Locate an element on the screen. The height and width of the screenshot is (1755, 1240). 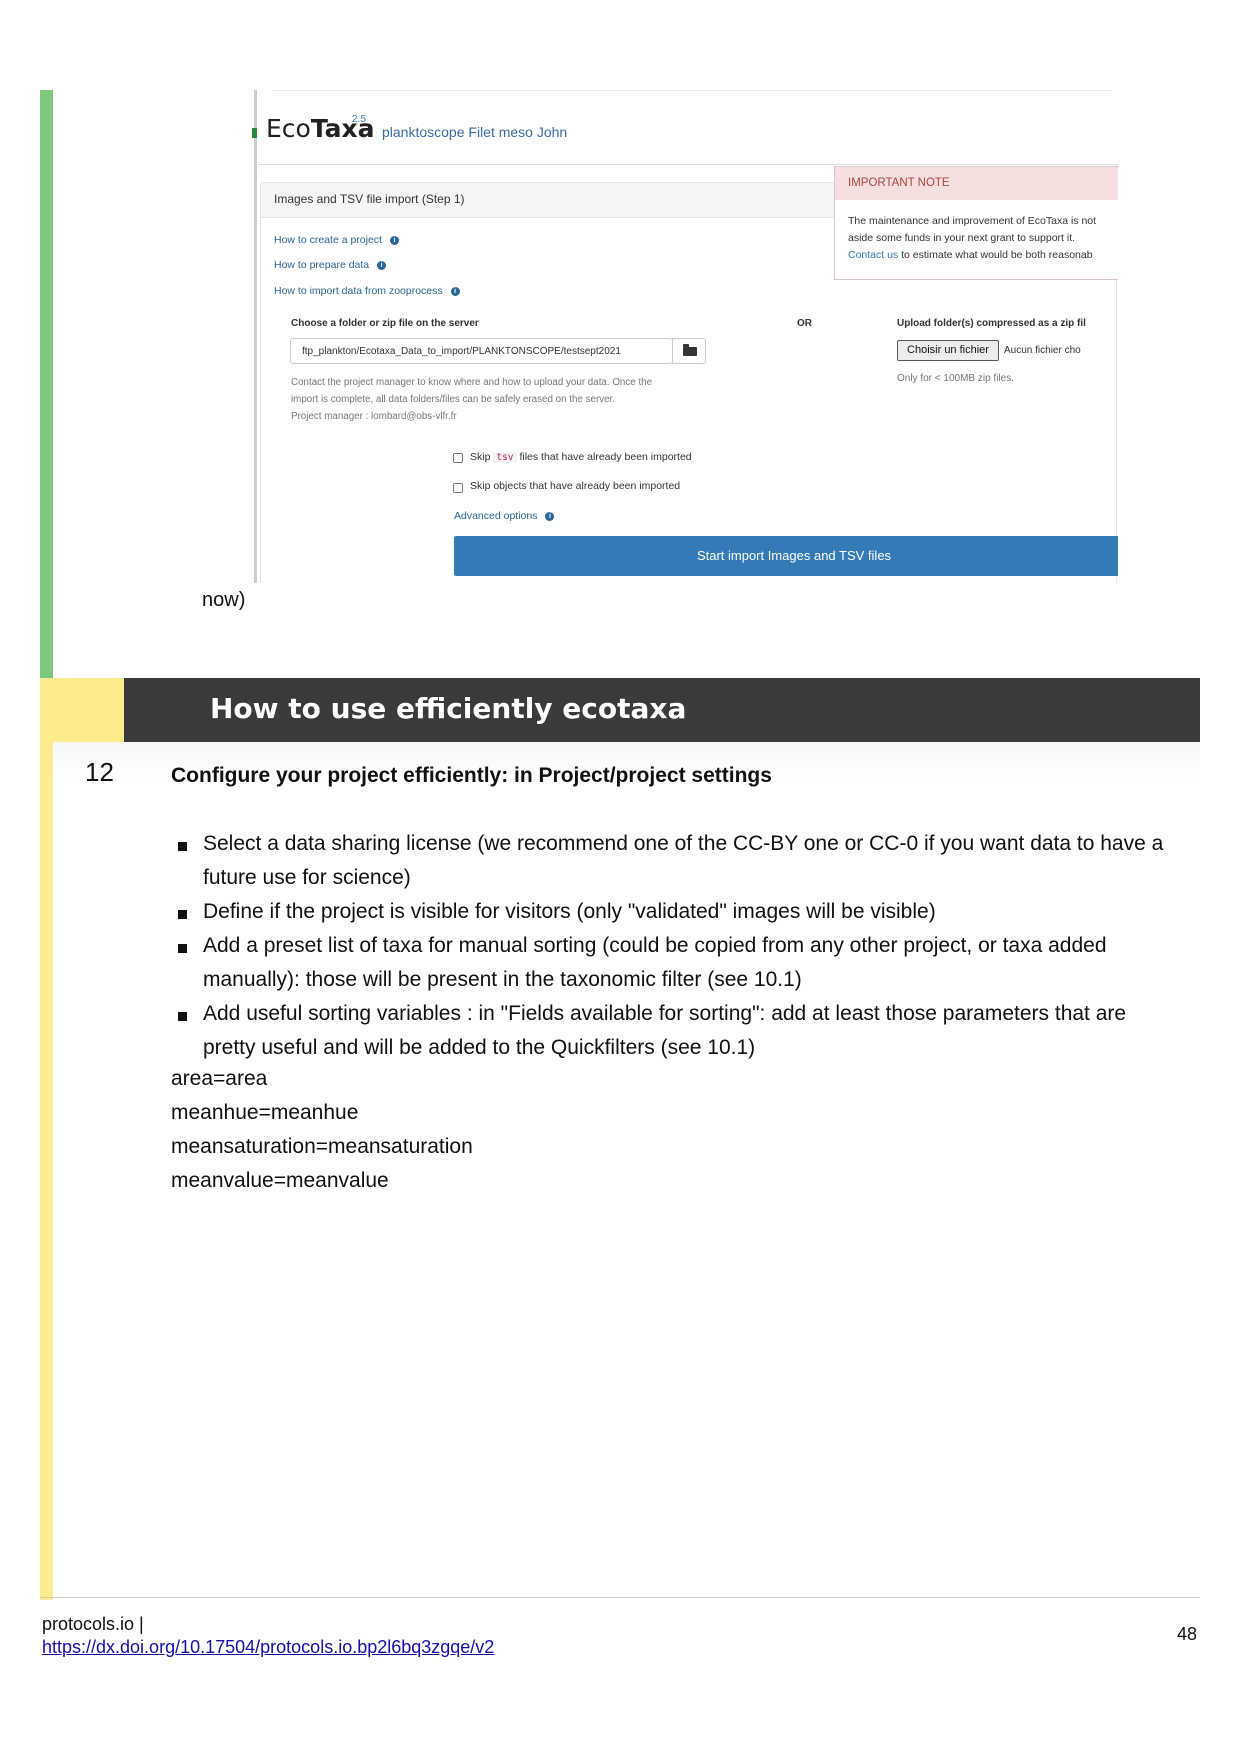
advanced-options-link: Advanced options i is located at coordinates (504, 516).